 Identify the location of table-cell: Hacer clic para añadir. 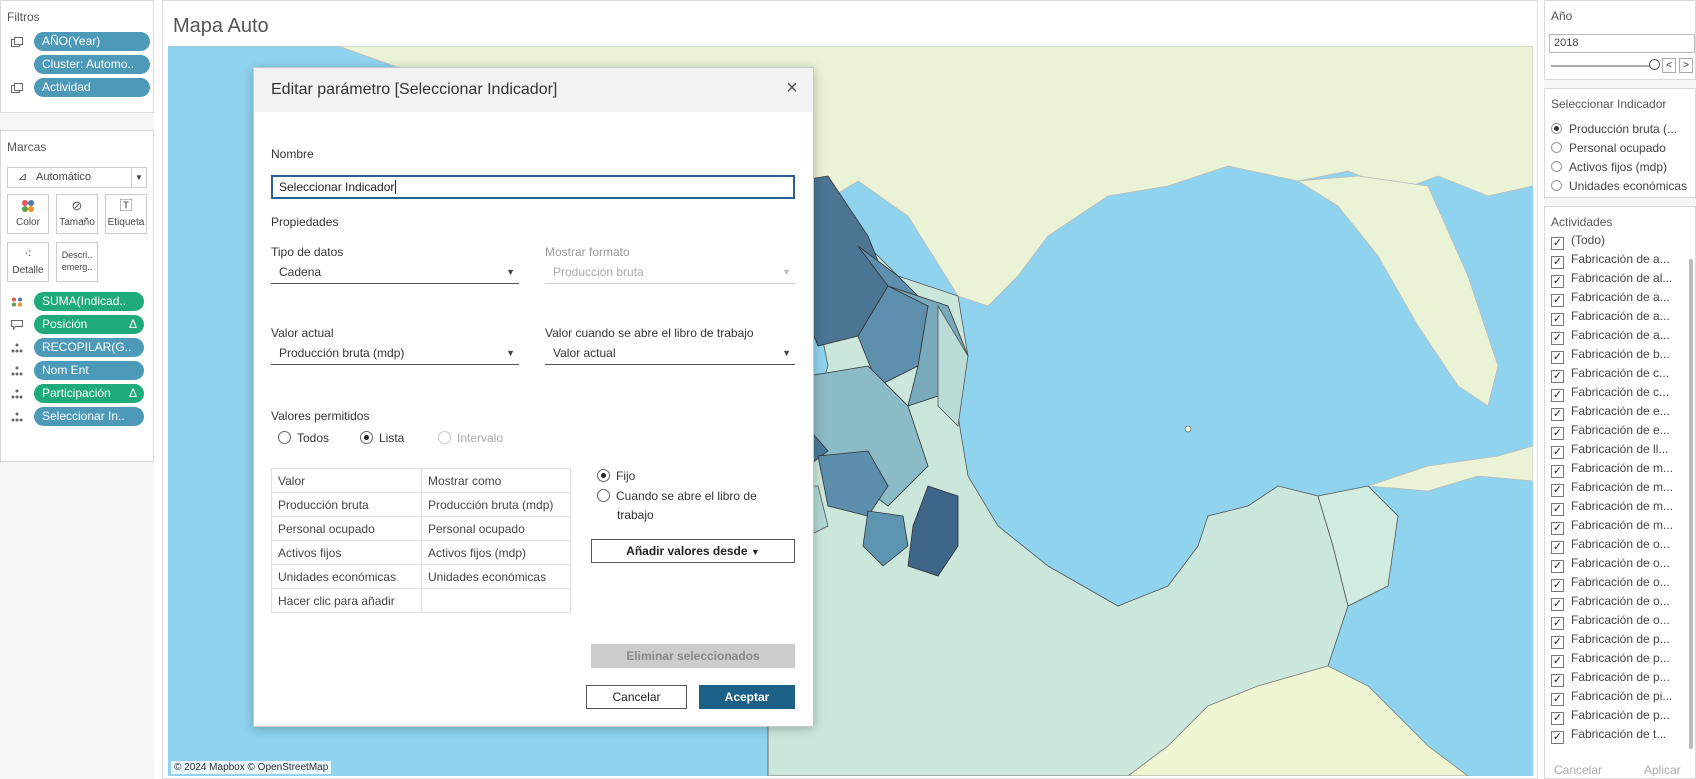
(346, 600).